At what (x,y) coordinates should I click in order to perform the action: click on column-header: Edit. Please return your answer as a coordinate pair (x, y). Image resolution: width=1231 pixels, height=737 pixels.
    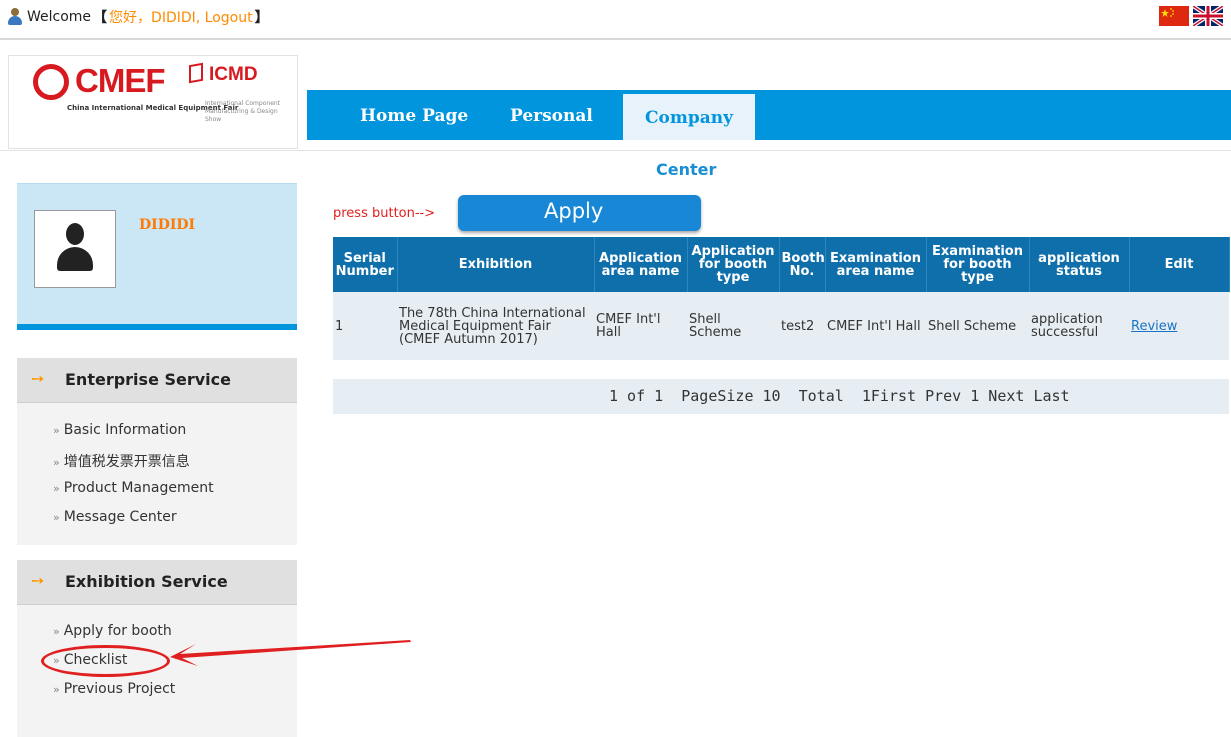
    Looking at the image, I should click on (1179, 264).